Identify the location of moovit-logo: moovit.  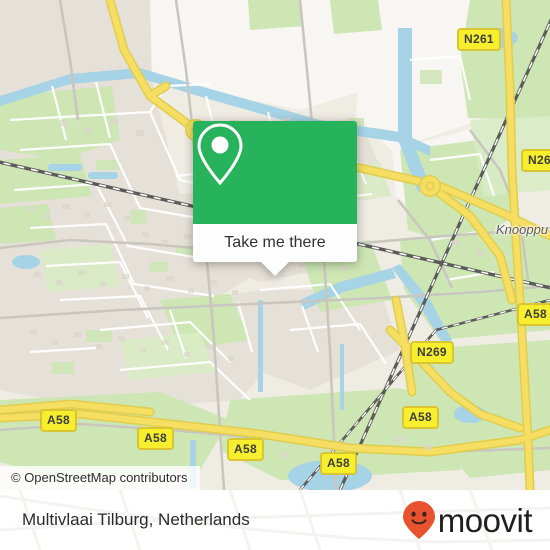
(467, 520).